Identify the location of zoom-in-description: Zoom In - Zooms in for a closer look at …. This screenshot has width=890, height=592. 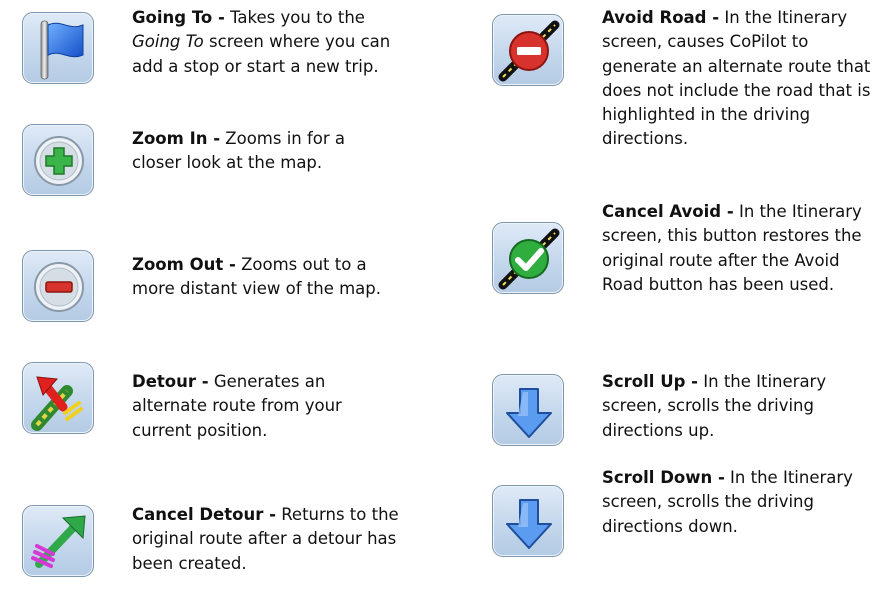
(239, 151).